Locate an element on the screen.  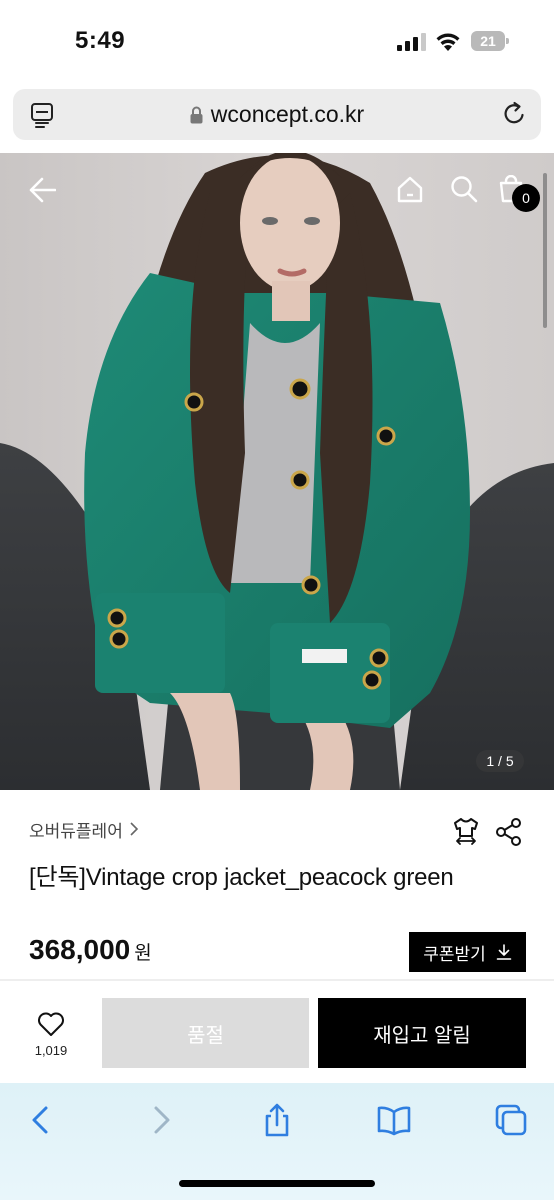
gallery-page-counter: 1 / 5 is located at coordinates (500, 761).